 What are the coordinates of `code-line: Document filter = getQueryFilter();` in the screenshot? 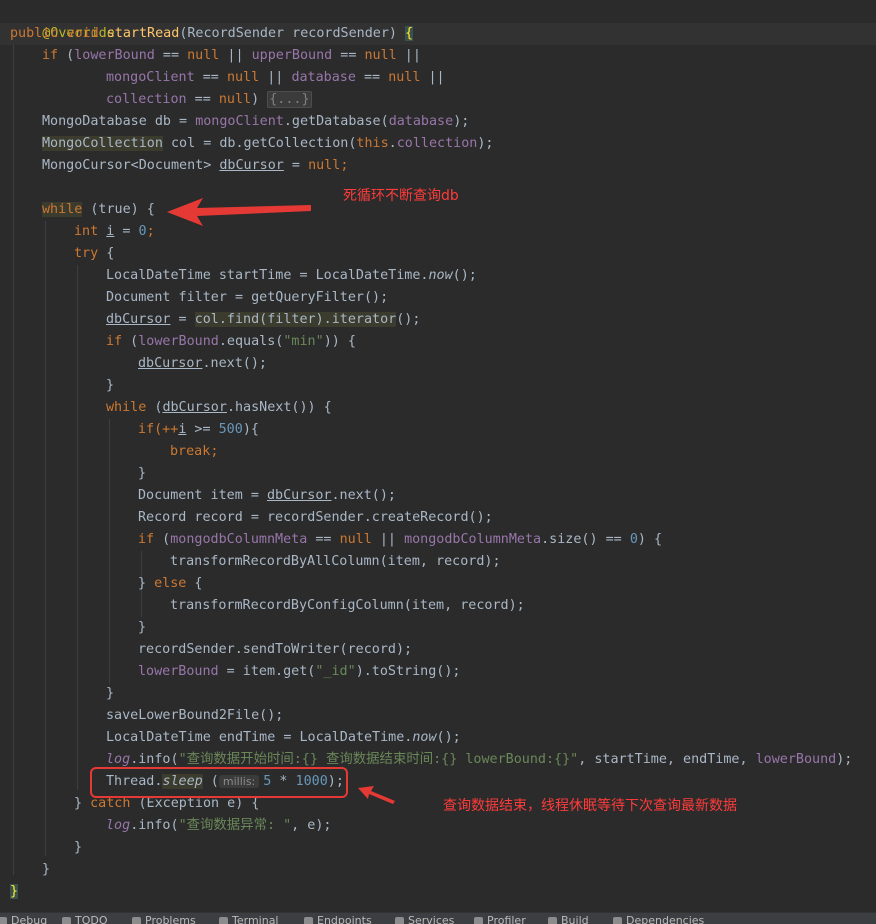 It's located at (247, 298).